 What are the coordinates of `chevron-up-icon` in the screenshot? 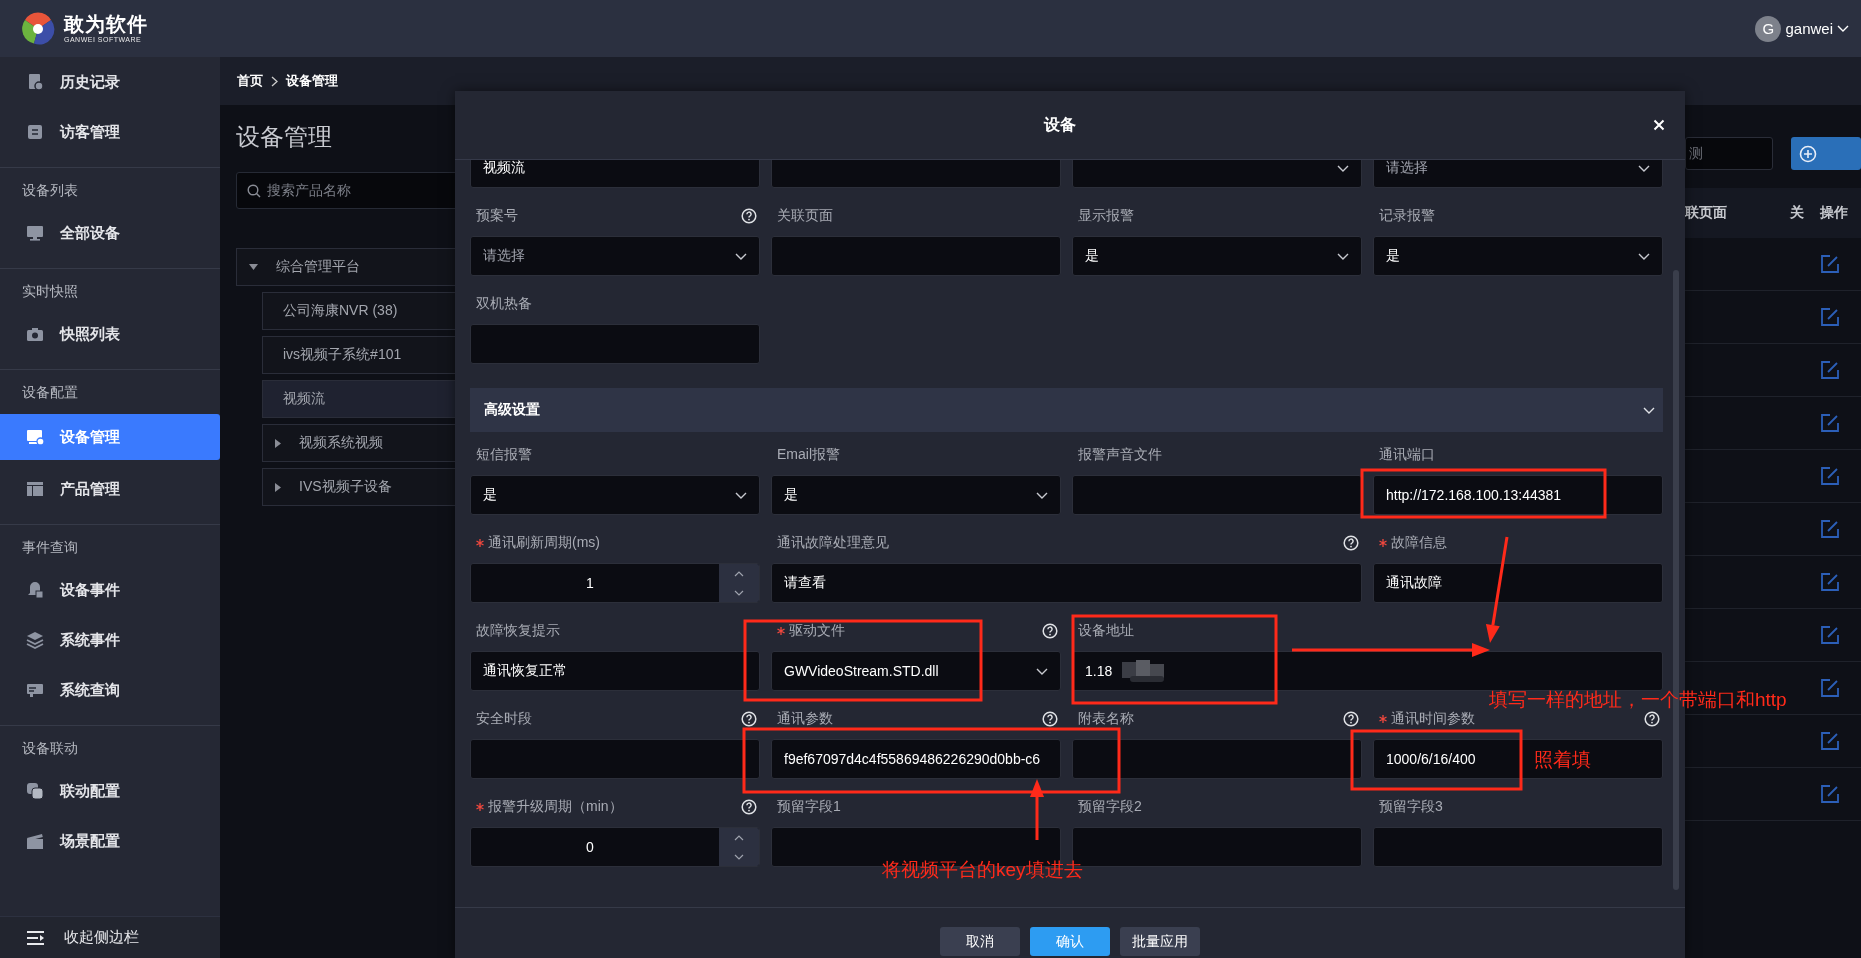 It's located at (739, 573).